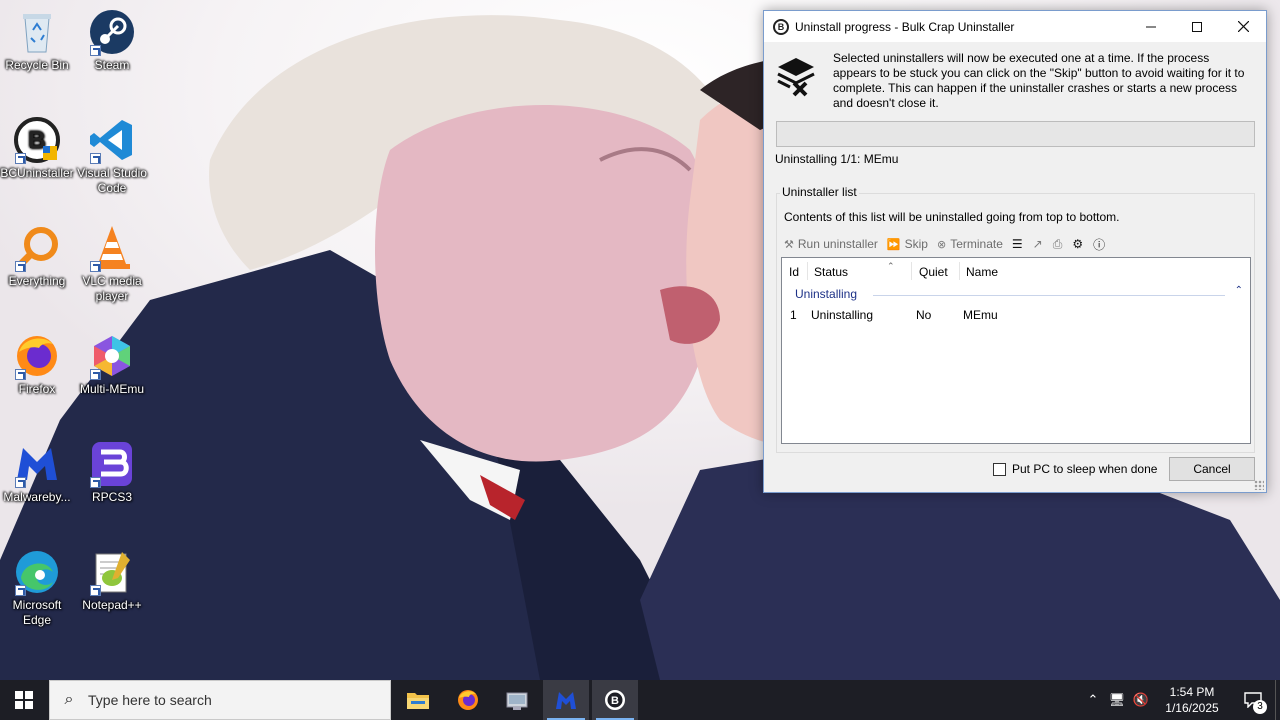 The width and height of the screenshot is (1280, 720). I want to click on minimize-icon, so click(1151, 26).